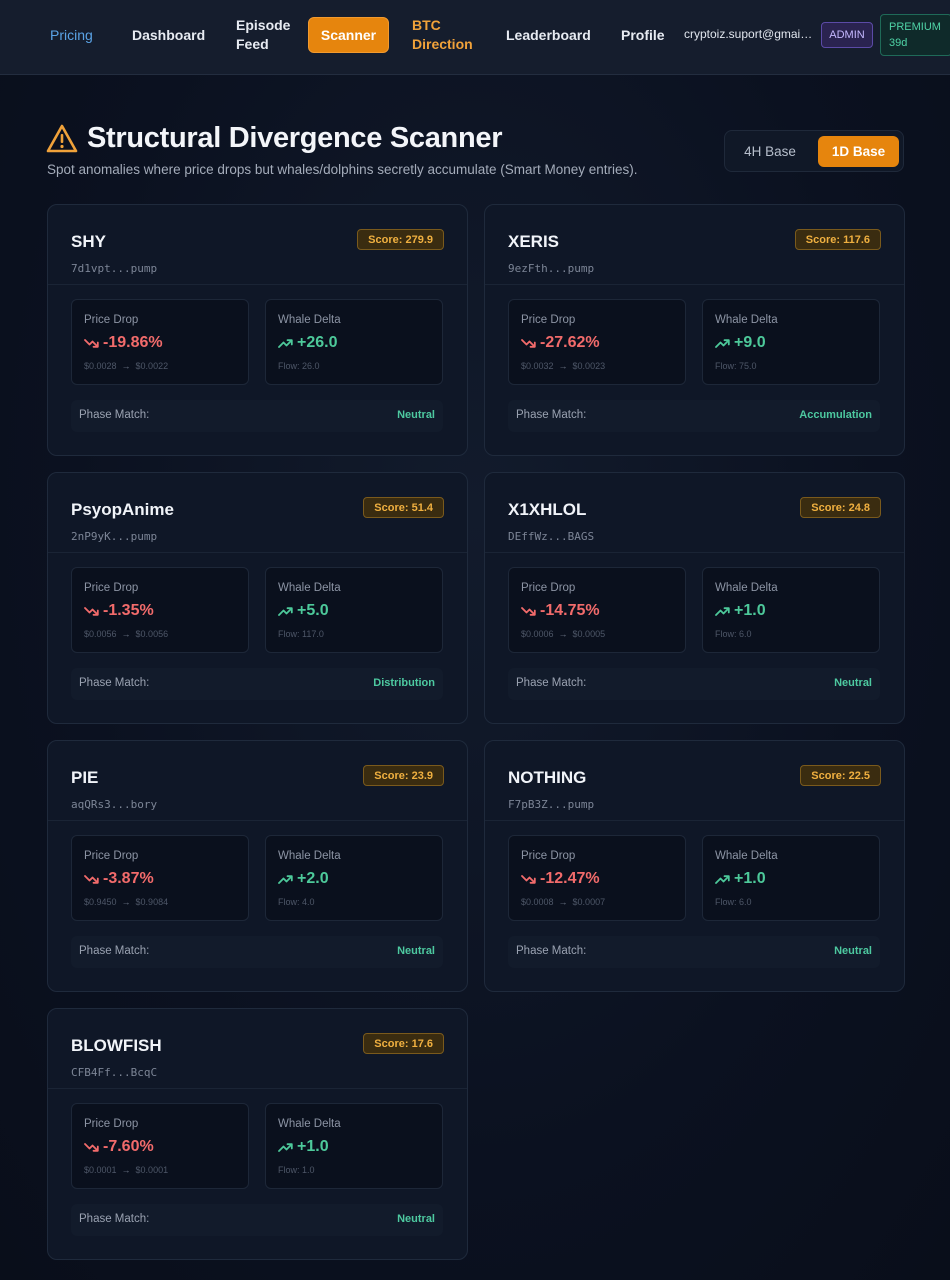 The width and height of the screenshot is (950, 1280). Describe the element at coordinates (547, 777) in the screenshot. I see `token-symbol: NOTHING` at that location.